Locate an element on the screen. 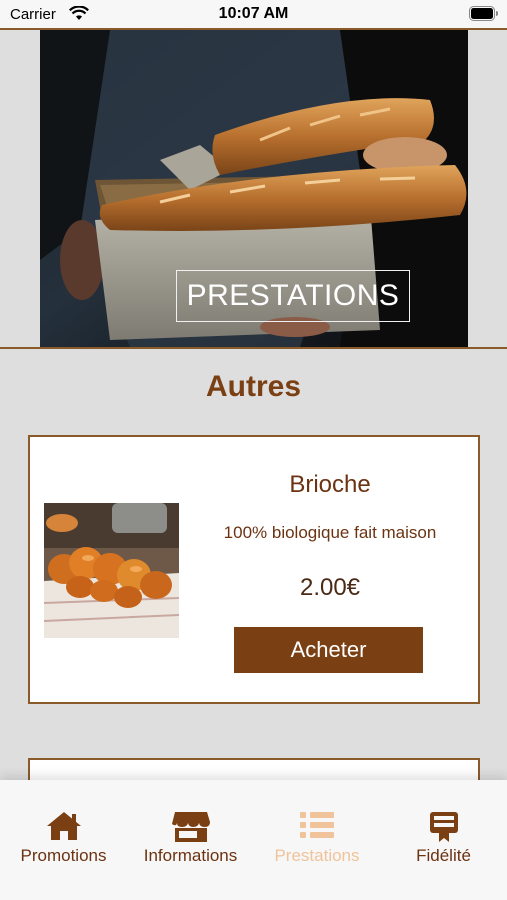  tab-fidelite: Fidélité is located at coordinates (443, 830).